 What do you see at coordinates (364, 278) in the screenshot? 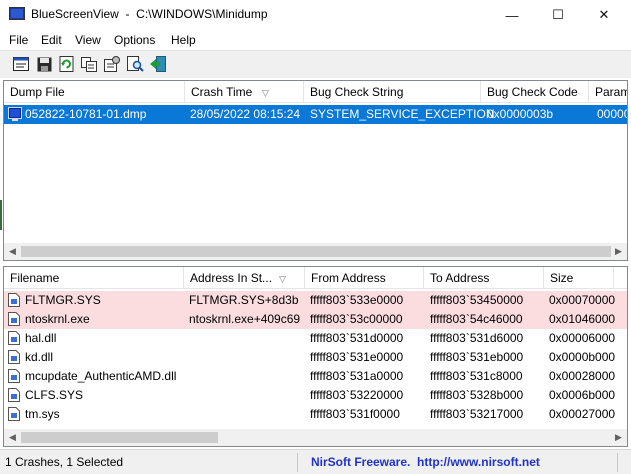
I see `col-from-address: From Address` at bounding box center [364, 278].